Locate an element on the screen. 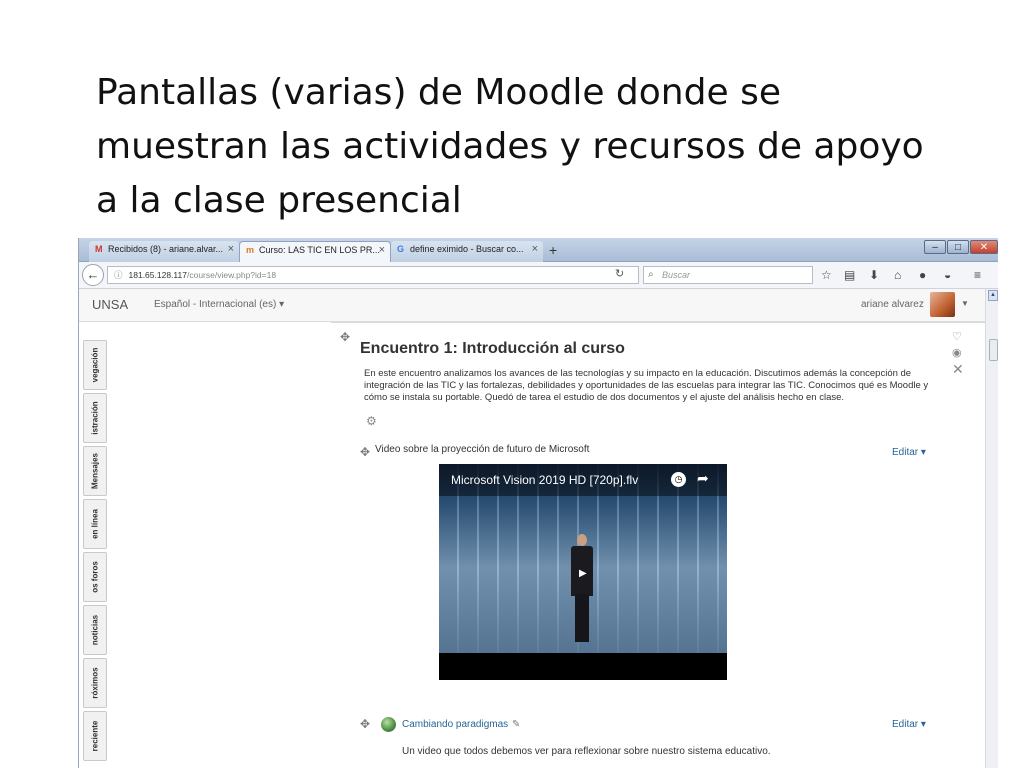 Image resolution: width=1024 pixels, height=768 pixels. pencil-icon: ✎ is located at coordinates (516, 724).